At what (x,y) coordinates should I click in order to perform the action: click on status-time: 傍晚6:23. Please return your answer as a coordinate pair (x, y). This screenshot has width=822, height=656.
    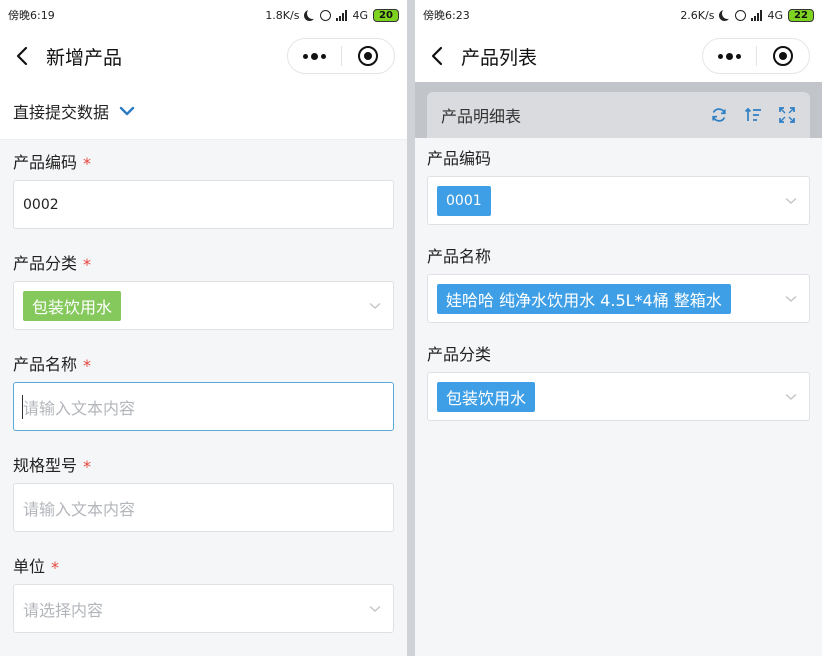
    Looking at the image, I should click on (446, 15).